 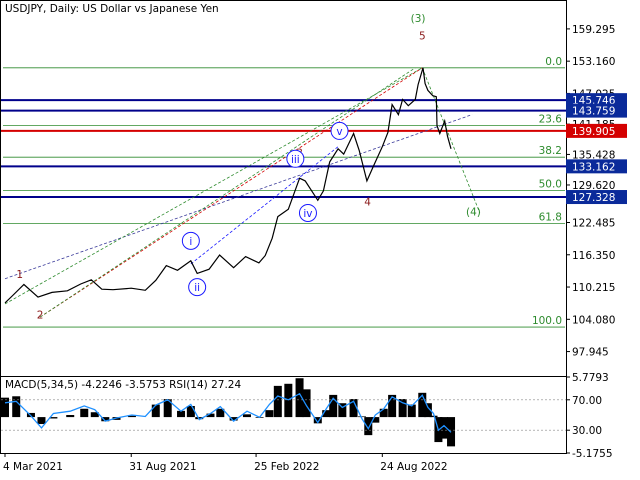 I want to click on fib-level-label: 38.2, so click(x=550, y=151).